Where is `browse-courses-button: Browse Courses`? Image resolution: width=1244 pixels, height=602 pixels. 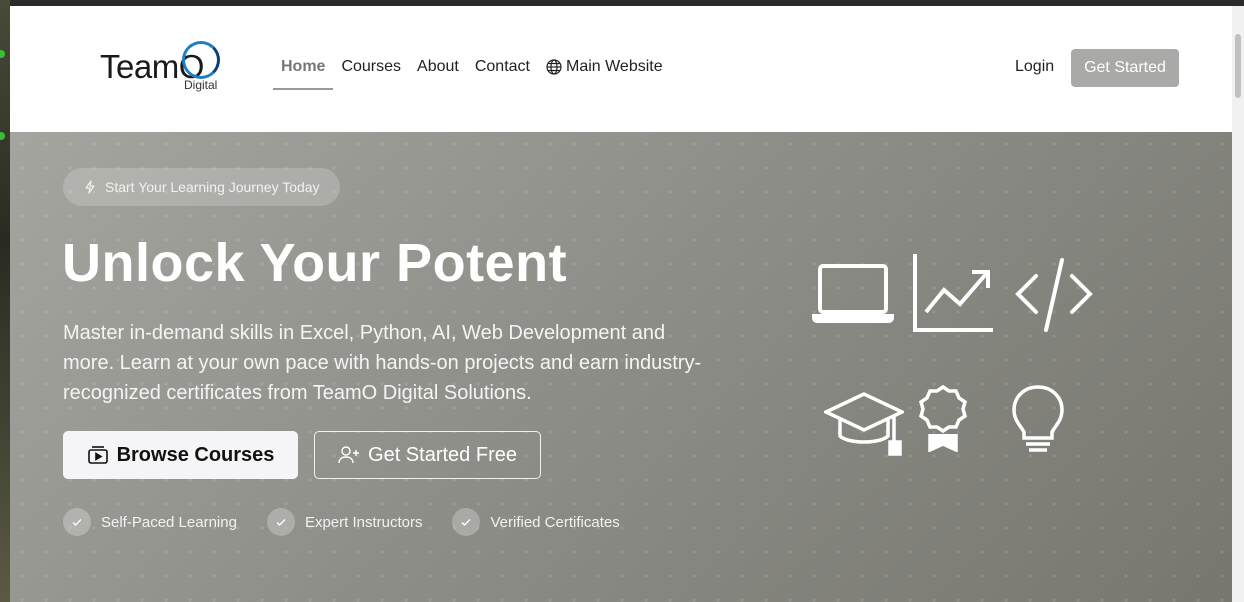 browse-courses-button: Browse Courses is located at coordinates (180, 455).